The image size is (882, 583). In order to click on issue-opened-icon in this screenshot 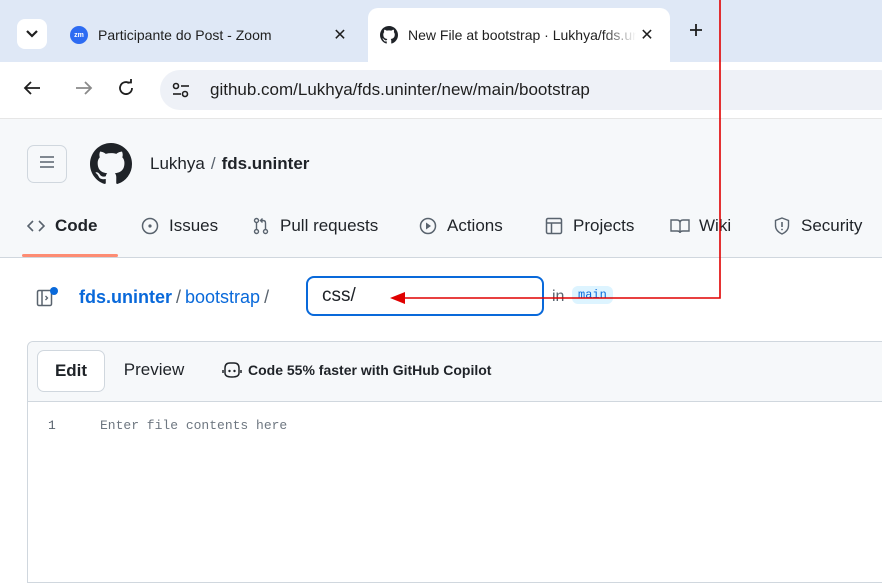, I will do `click(150, 226)`.